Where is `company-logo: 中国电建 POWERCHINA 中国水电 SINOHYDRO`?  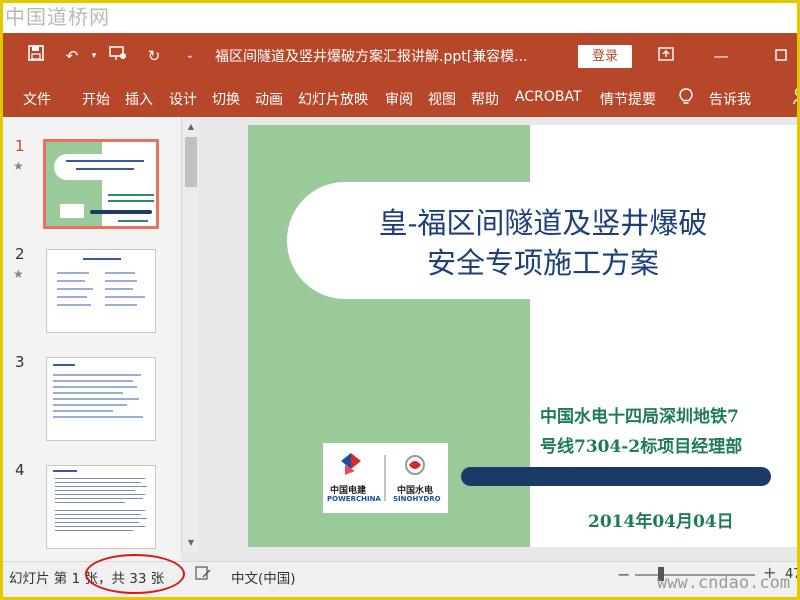
company-logo: 中国电建 POWERCHINA 中国水电 SINOHYDRO is located at coordinates (385, 478).